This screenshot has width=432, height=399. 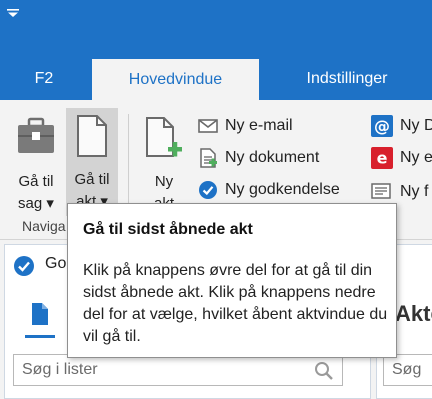 I want to click on new-document-icon, so click(x=164, y=137).